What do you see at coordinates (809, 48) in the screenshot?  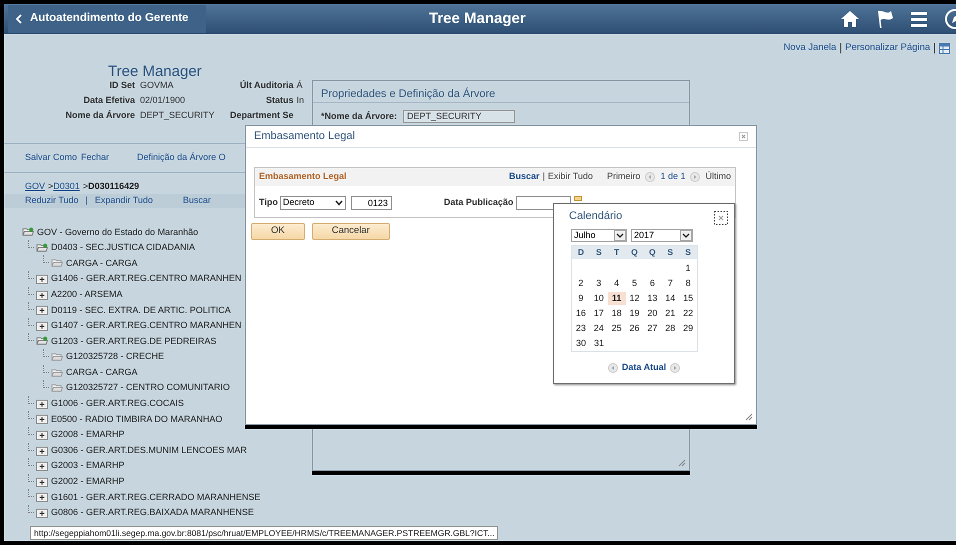 I see `page-link: Nova Janela` at bounding box center [809, 48].